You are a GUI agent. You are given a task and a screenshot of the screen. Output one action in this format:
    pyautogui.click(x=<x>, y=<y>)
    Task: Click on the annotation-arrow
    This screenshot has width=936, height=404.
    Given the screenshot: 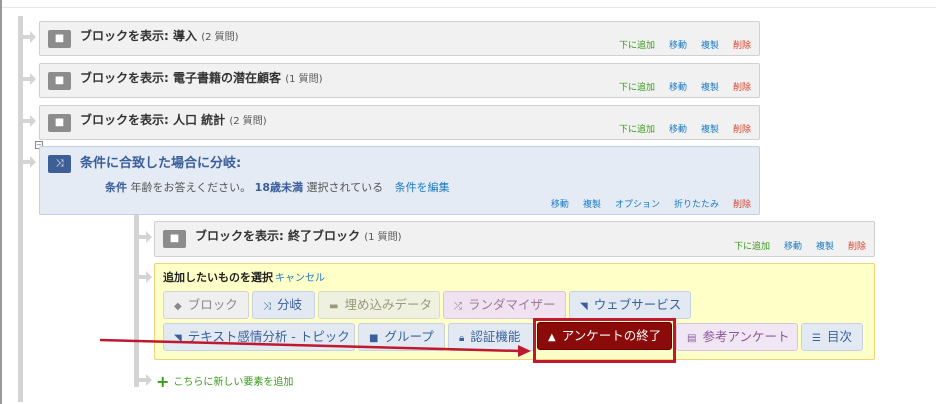 What is the action you would take?
    pyautogui.click(x=315, y=347)
    